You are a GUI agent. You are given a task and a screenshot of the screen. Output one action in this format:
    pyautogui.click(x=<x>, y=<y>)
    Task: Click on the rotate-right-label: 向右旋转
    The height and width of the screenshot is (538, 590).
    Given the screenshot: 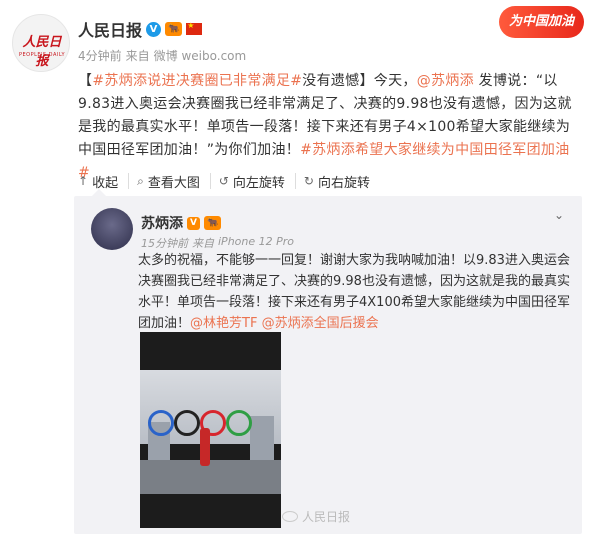 What is the action you would take?
    pyautogui.click(x=343, y=183)
    